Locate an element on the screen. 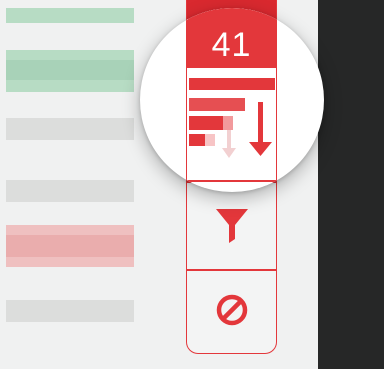 The image size is (384, 369). filter-button is located at coordinates (231, 225).